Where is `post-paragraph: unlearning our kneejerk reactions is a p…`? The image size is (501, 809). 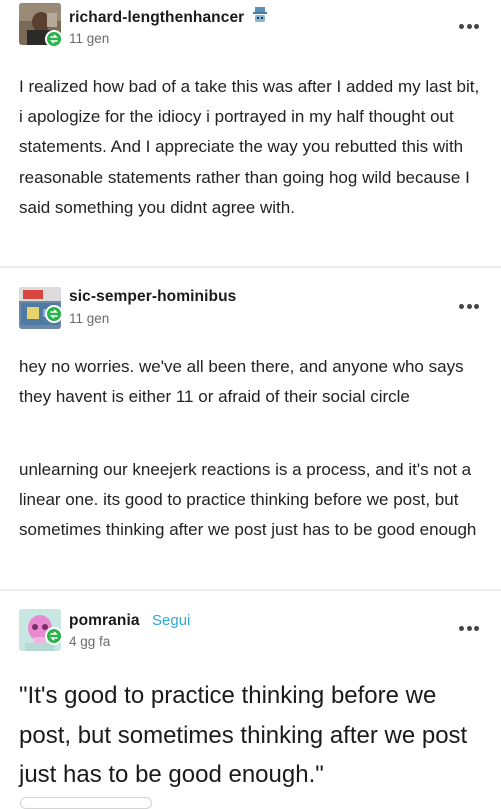
post-paragraph: unlearning our kneejerk reactions is a p… is located at coordinates (248, 500).